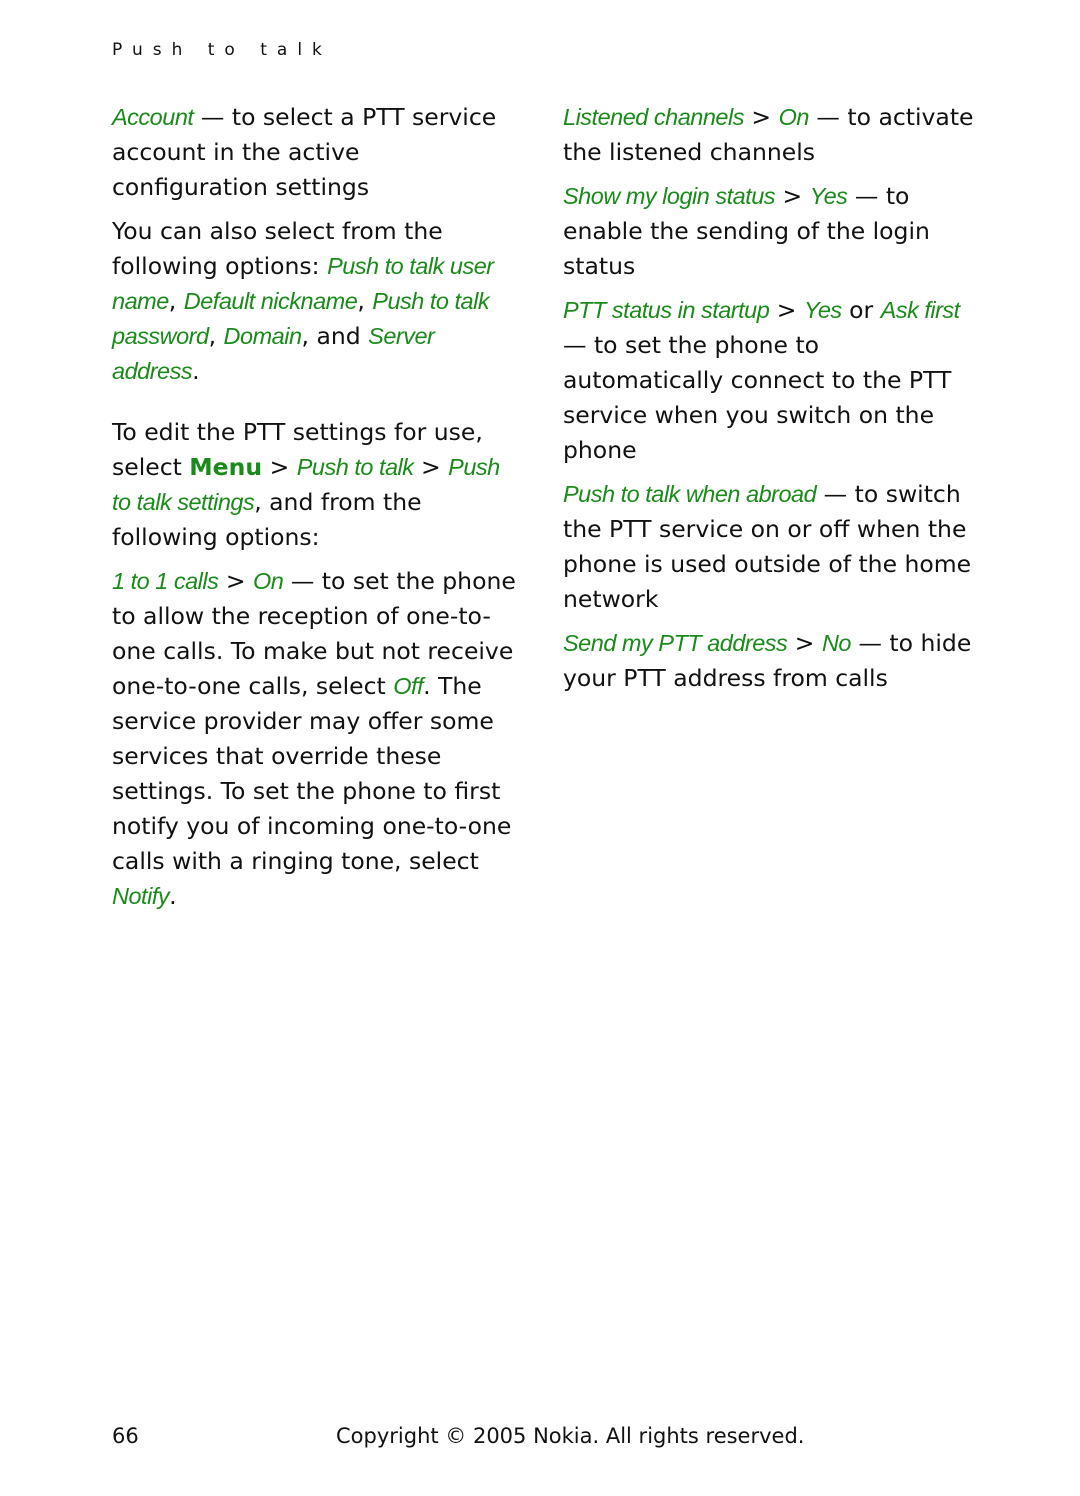 This screenshot has height=1496, width=1080. I want to click on option-term: Show my login status, so click(669, 196).